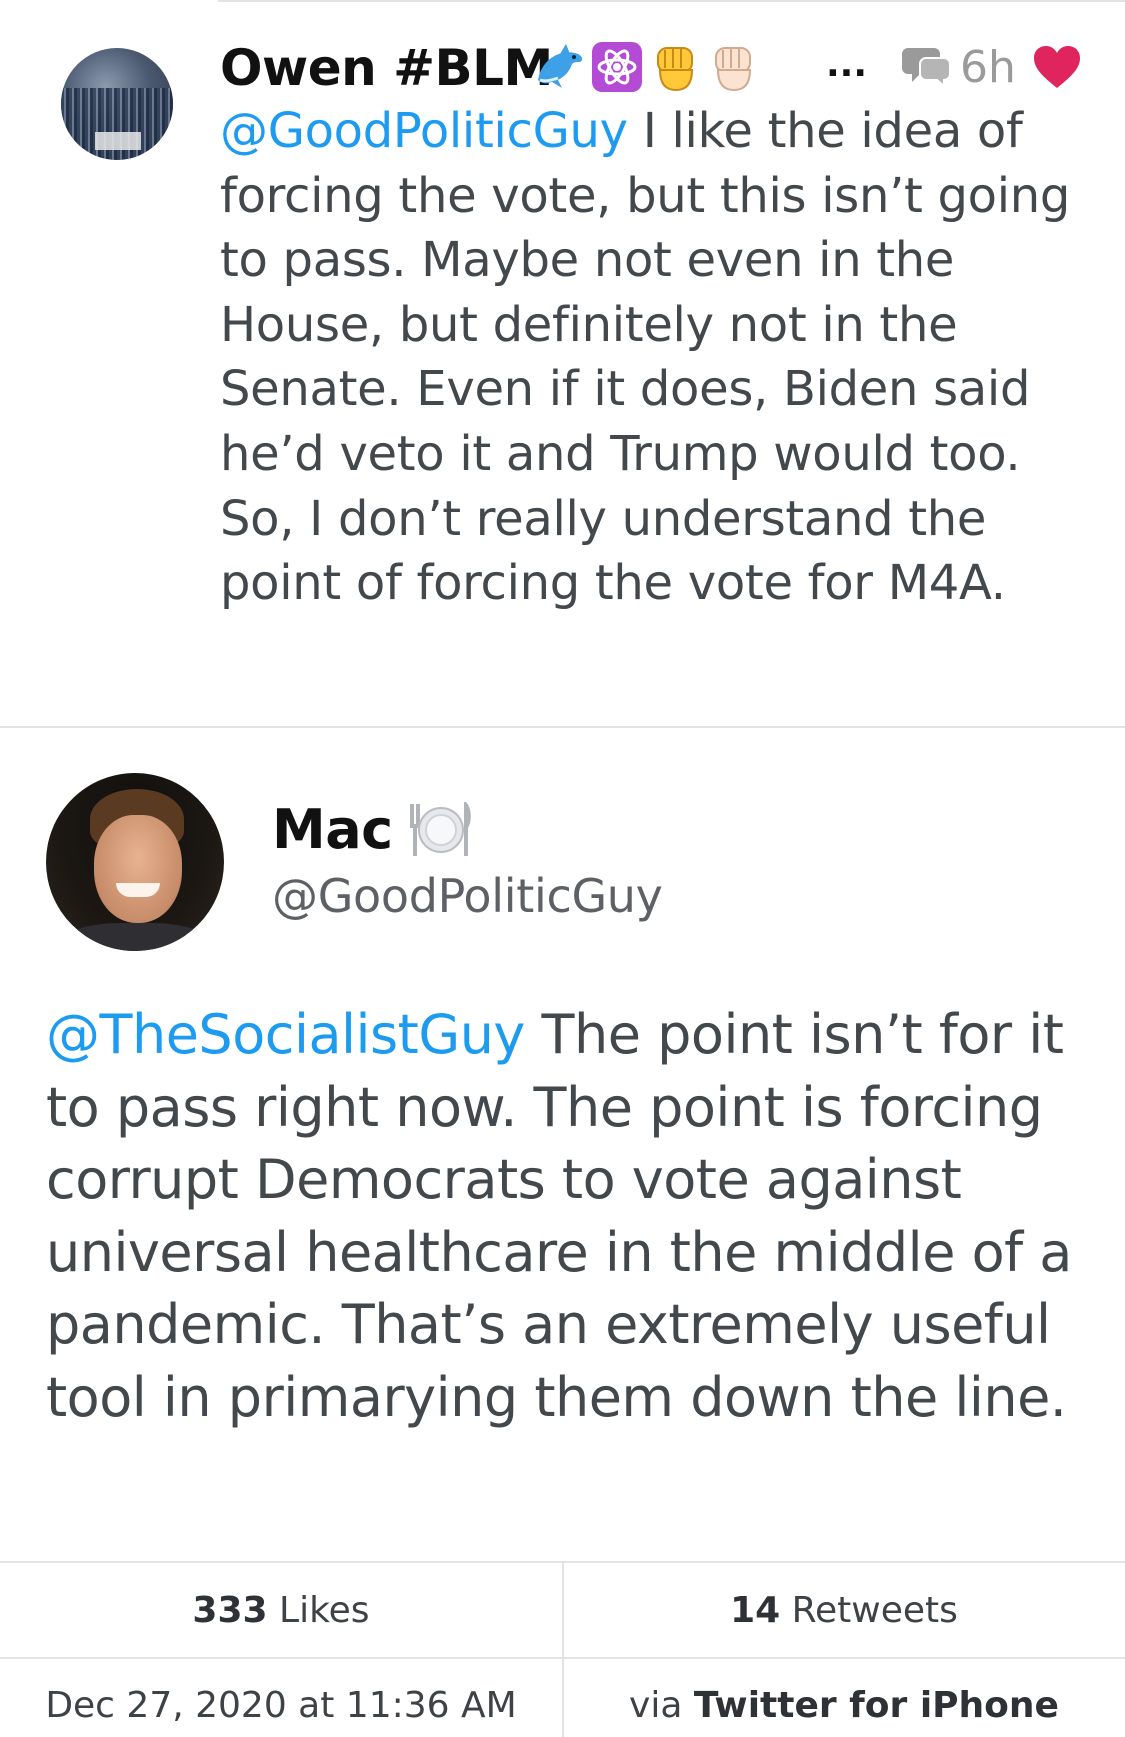 The image size is (1125, 1737). I want to click on reply-time: 6h, so click(988, 67).